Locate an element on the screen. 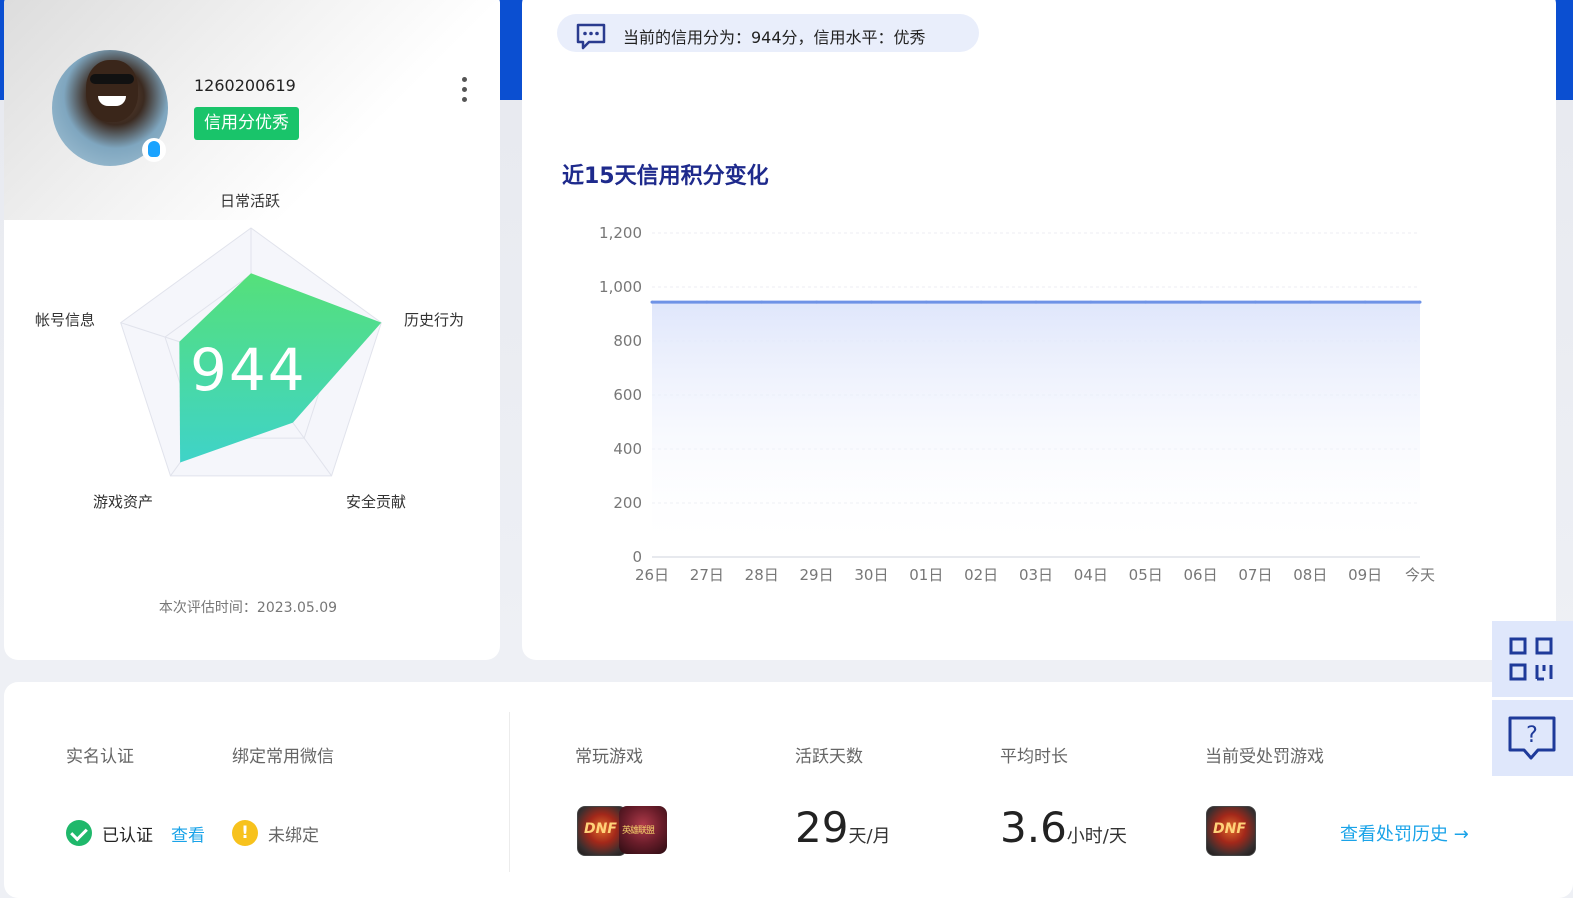  real-name-status-text: 已认证 is located at coordinates (127, 835).